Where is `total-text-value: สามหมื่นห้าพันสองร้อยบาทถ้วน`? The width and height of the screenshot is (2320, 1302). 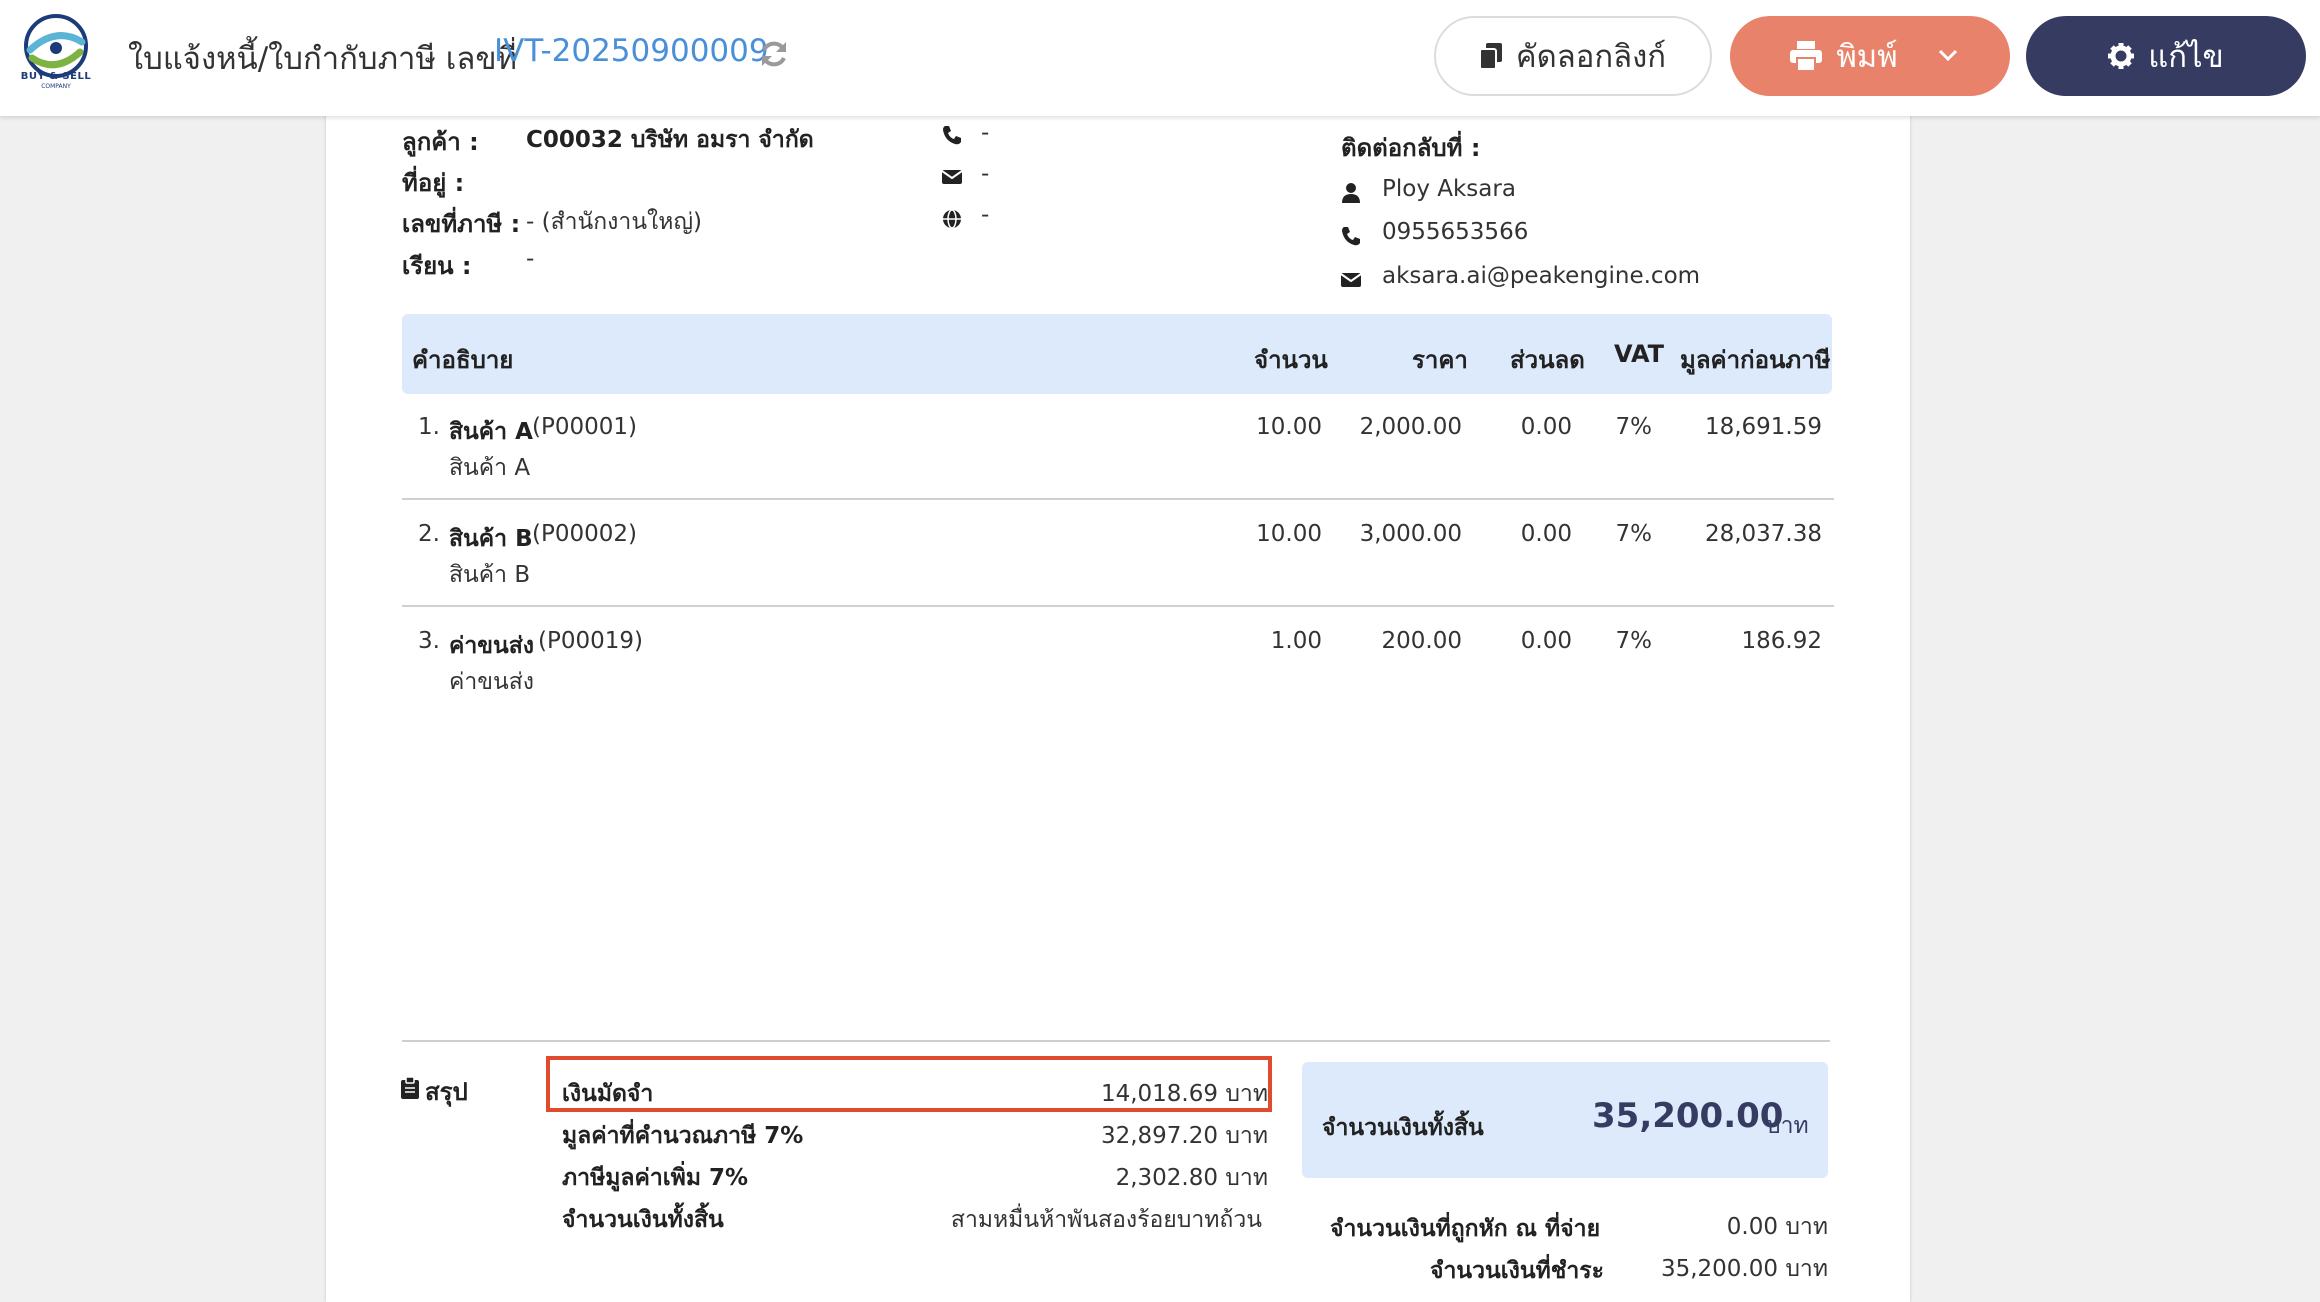 total-text-value: สามหมื่นห้าพันสองร้อยบาทถ้วน is located at coordinates (1106, 1220).